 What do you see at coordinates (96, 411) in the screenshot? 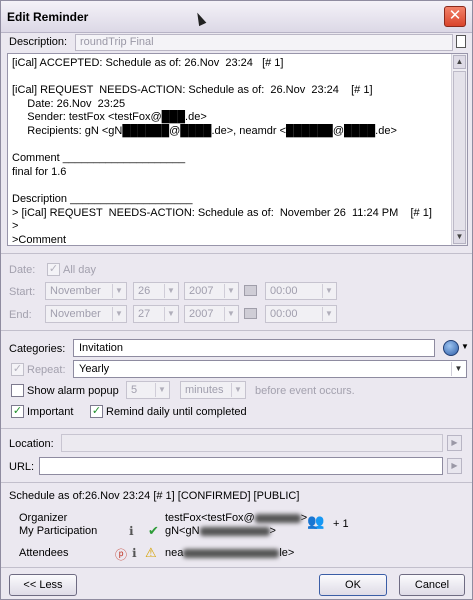
I see `remind-daily-checkbox: ✓` at bounding box center [96, 411].